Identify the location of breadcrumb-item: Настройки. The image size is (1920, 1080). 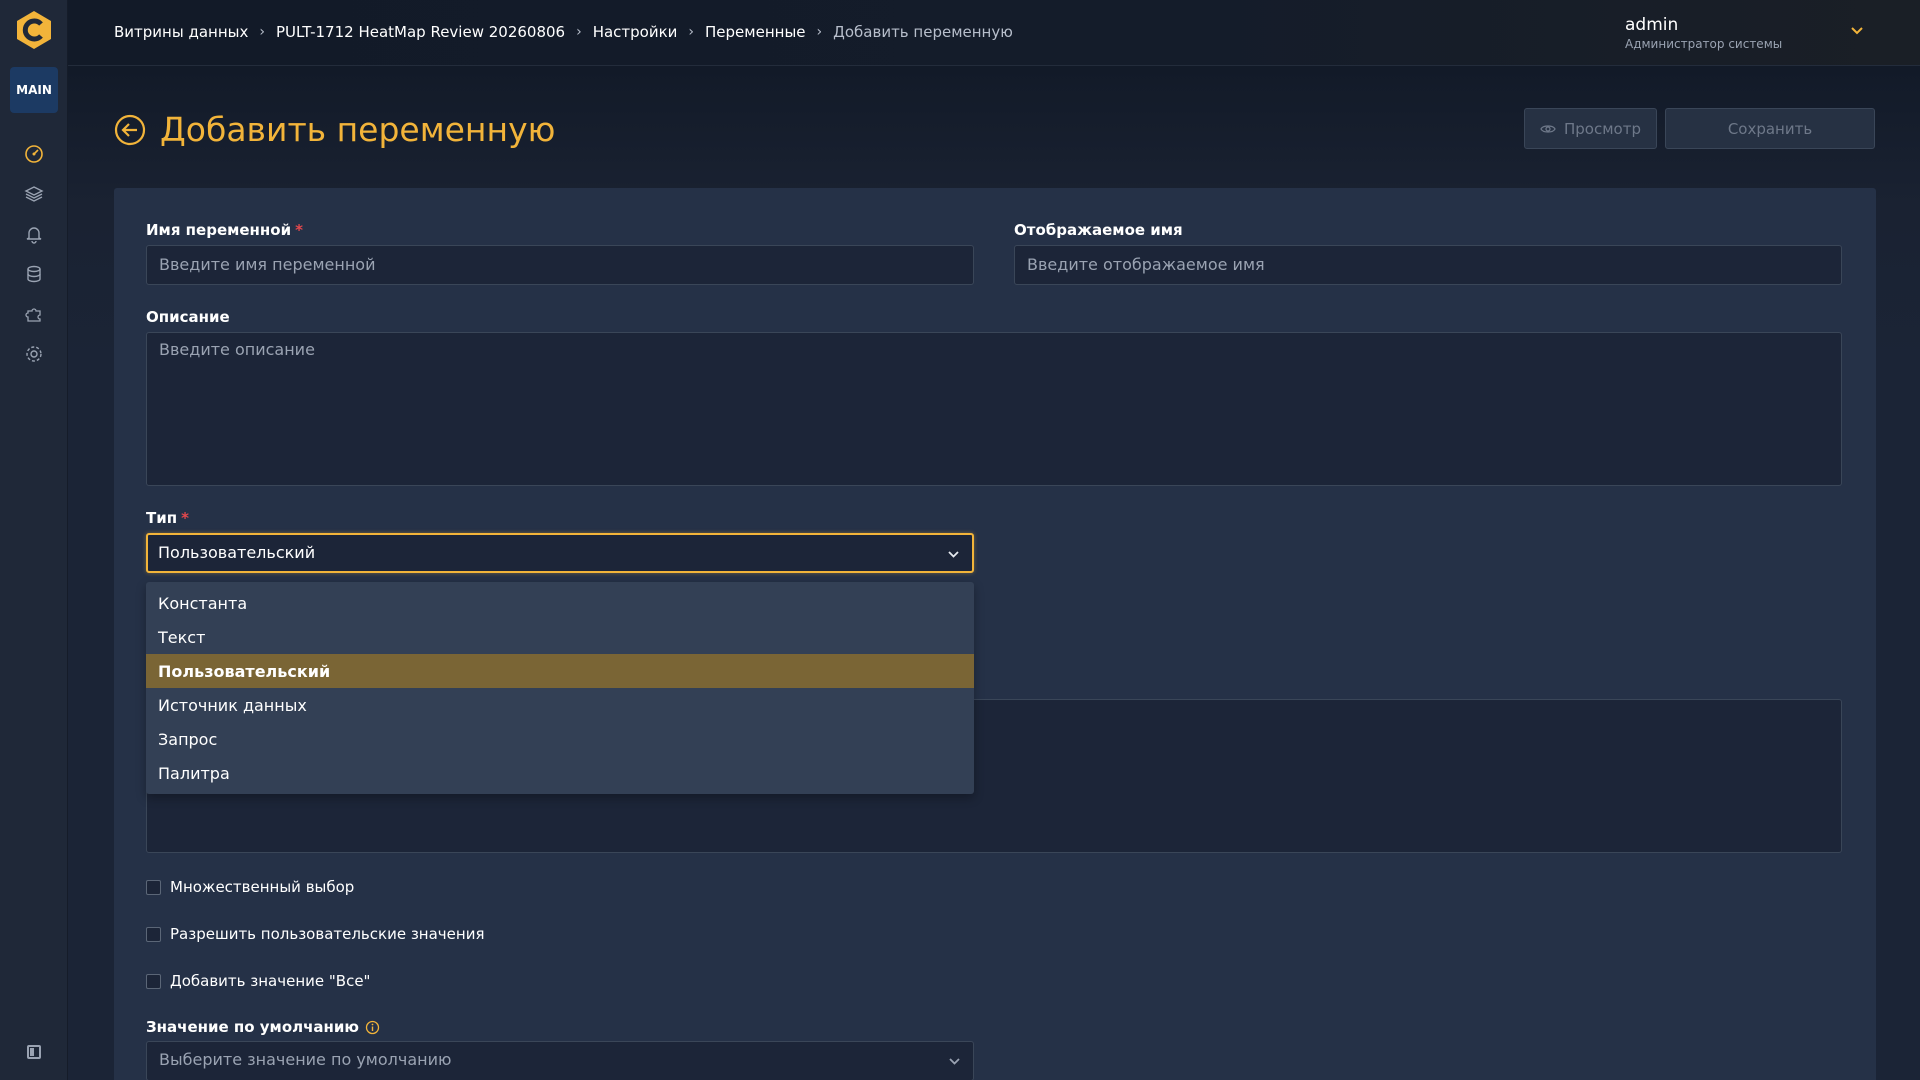
(635, 32).